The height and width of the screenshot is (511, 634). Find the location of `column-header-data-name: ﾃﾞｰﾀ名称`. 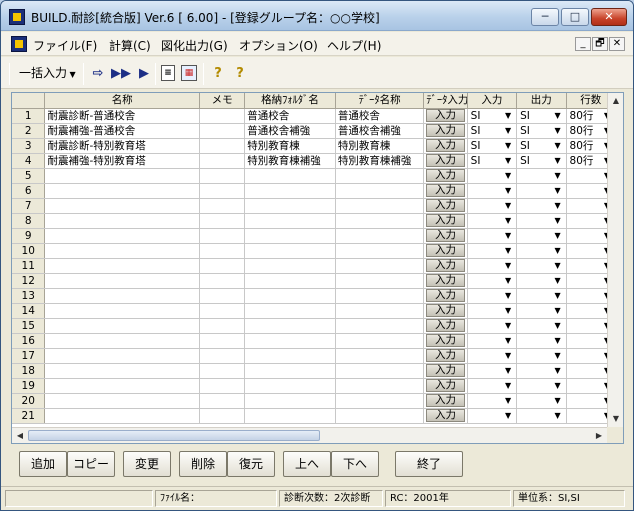

column-header-data-name: ﾃﾞｰﾀ名称 is located at coordinates (380, 101).